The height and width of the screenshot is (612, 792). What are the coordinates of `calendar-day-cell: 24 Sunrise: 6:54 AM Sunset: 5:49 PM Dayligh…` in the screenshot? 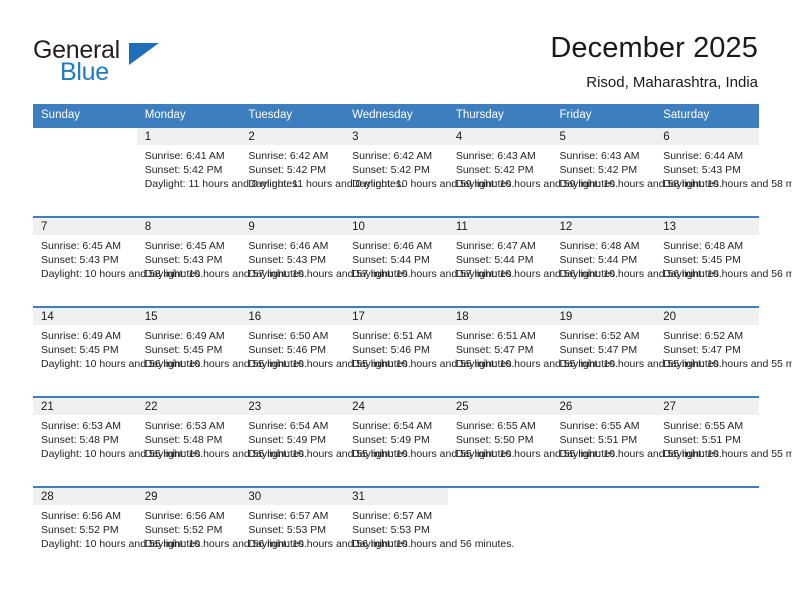 It's located at (429, 441).